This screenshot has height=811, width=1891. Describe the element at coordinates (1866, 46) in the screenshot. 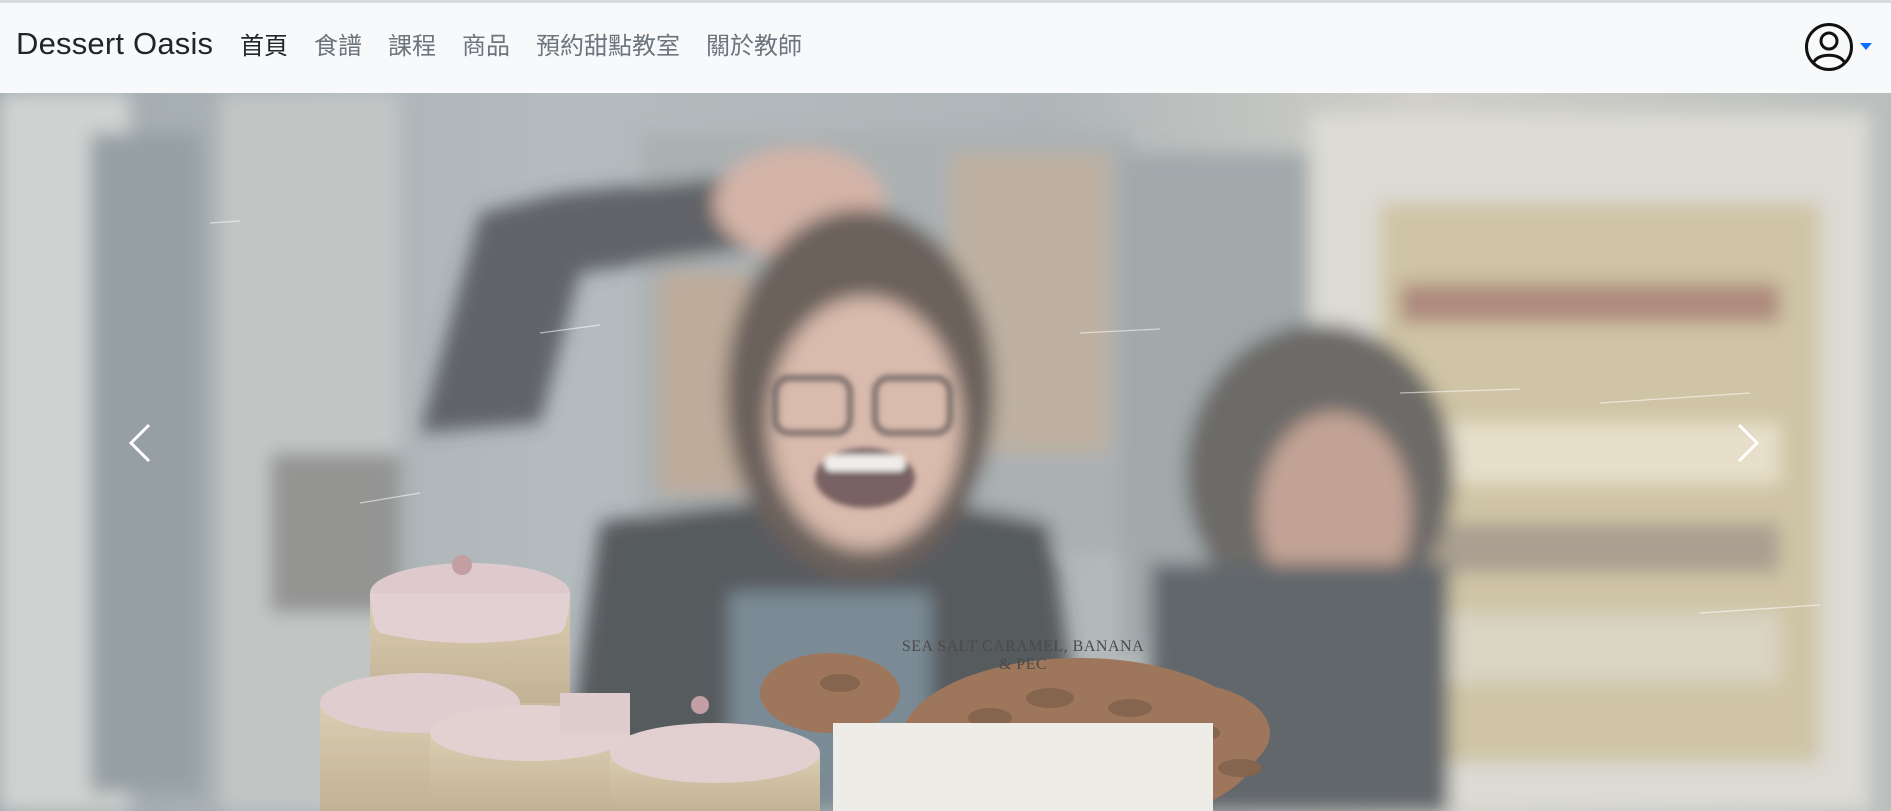

I see `caret-down-icon` at that location.